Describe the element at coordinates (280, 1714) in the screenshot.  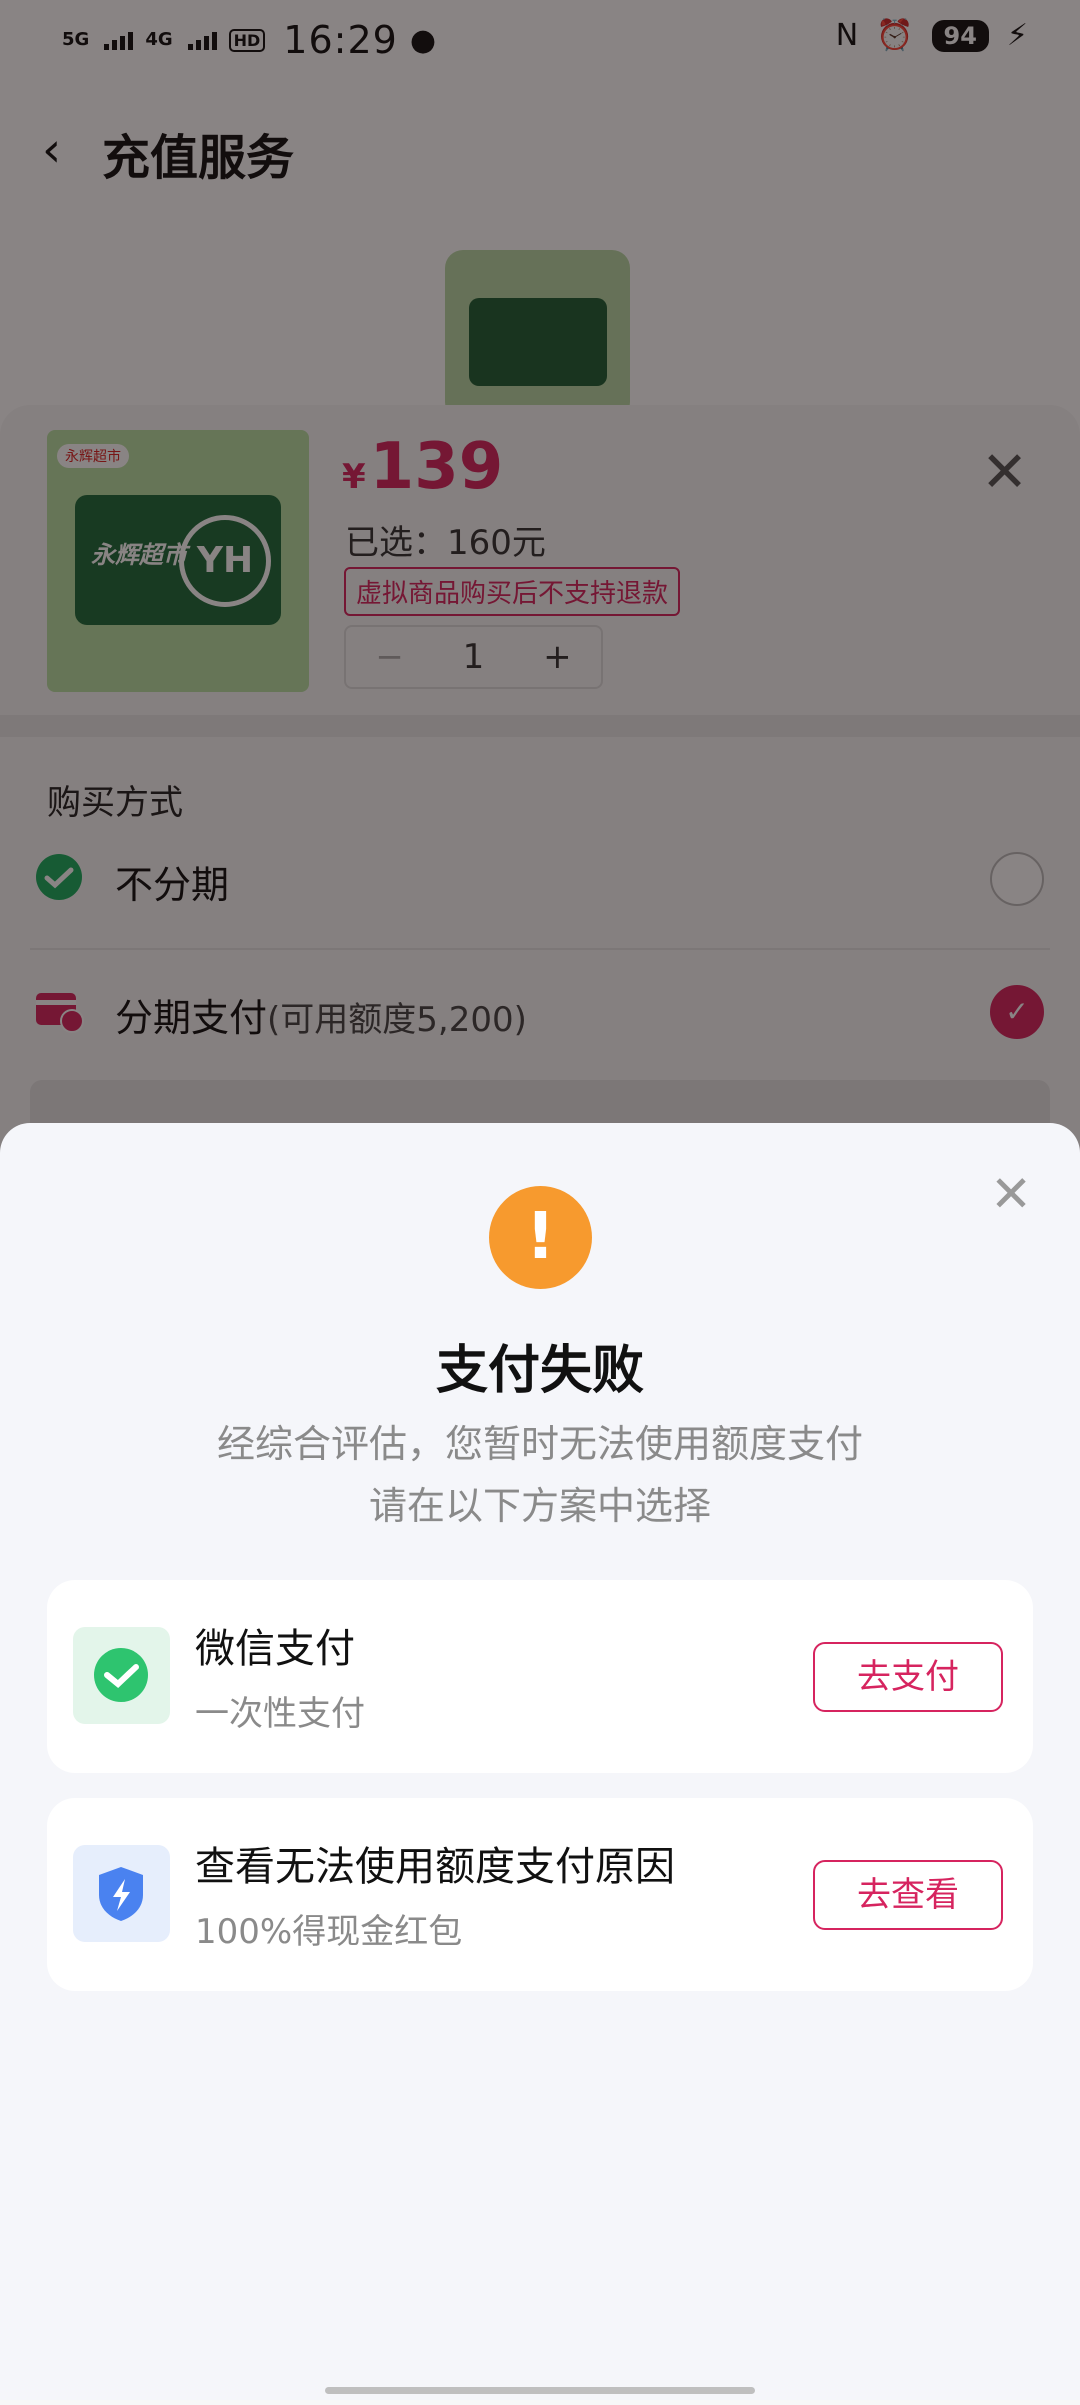
I see `option-subtitle: 一次性支付` at that location.